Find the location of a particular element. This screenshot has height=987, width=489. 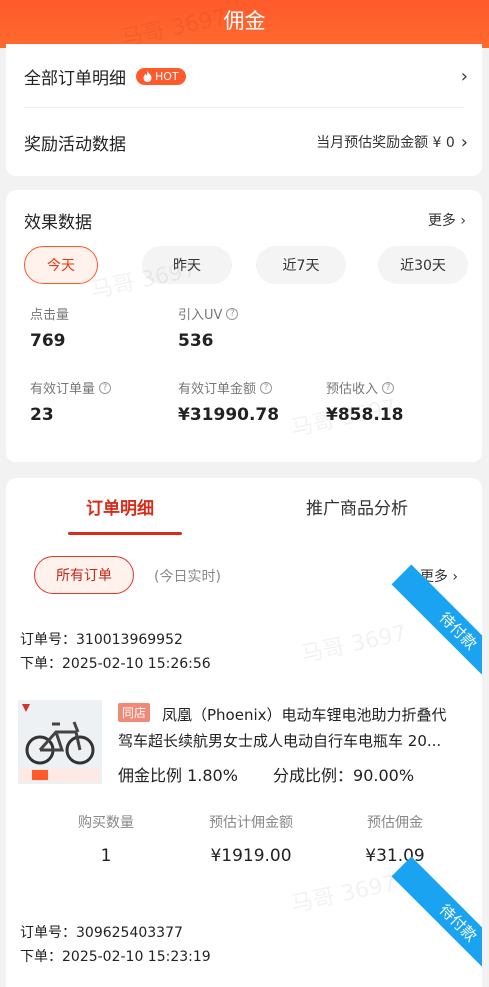

stat-label: 预估计佣金额 is located at coordinates (251, 823).